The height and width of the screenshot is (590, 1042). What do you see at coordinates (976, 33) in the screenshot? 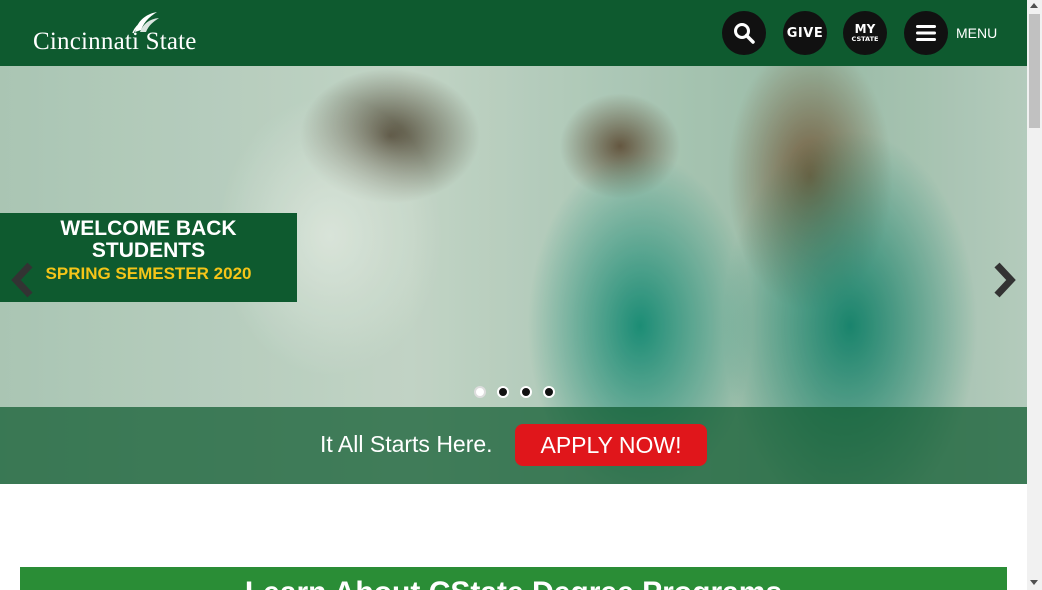
I see `menu-label: MENU` at bounding box center [976, 33].